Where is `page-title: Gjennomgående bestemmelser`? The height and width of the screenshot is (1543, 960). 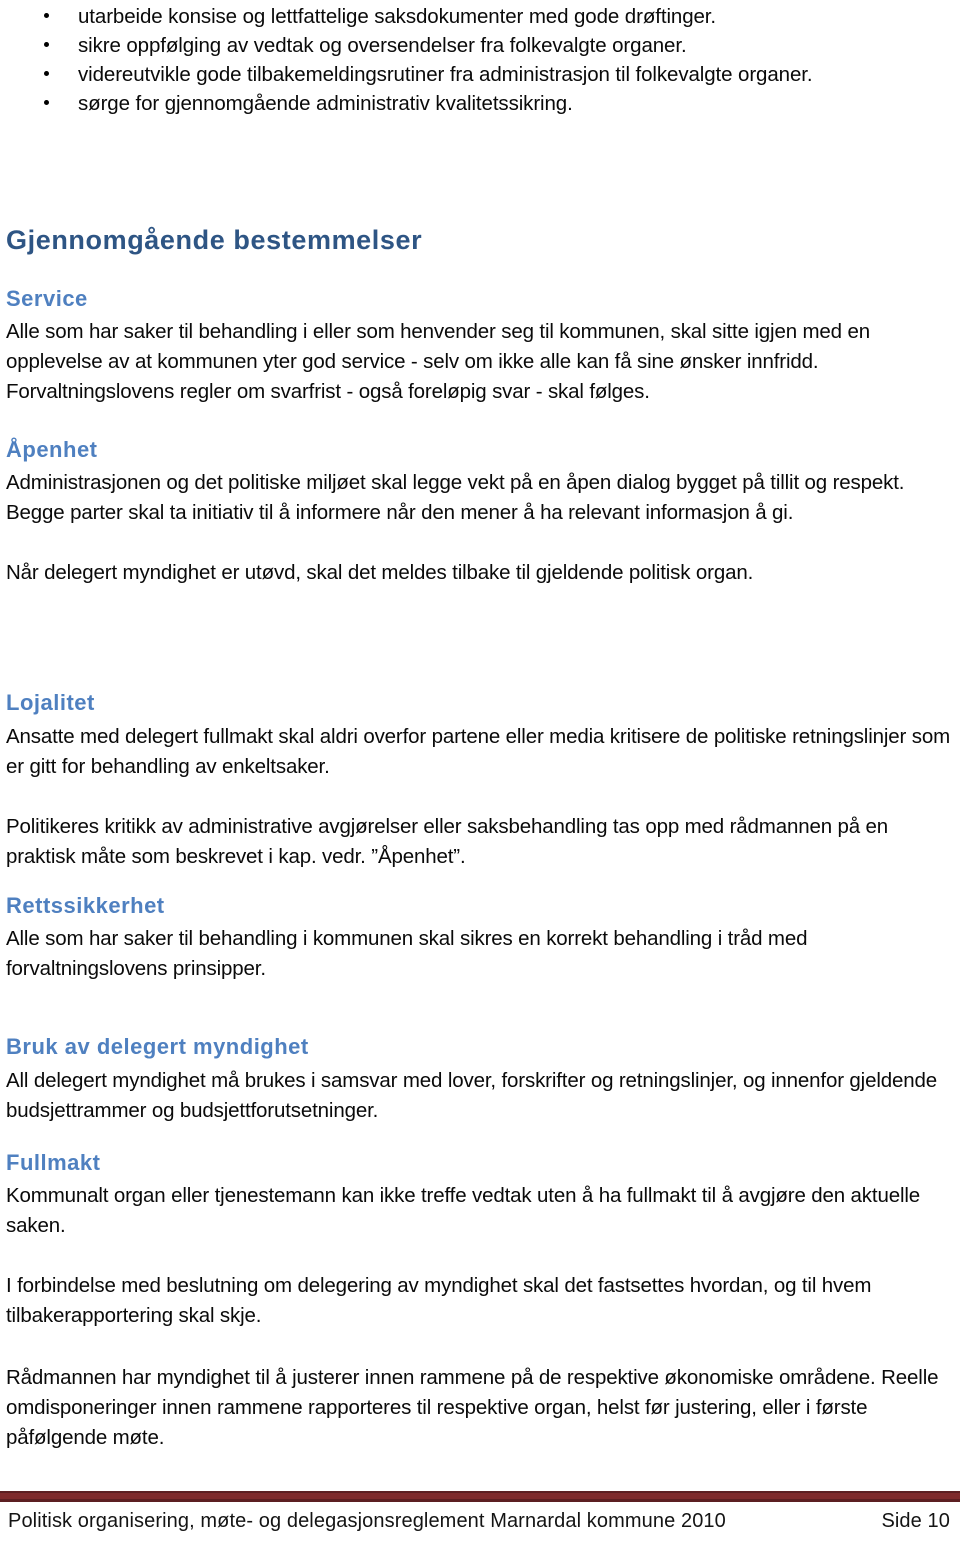
page-title: Gjennomgående bestemmelser is located at coordinates (214, 240).